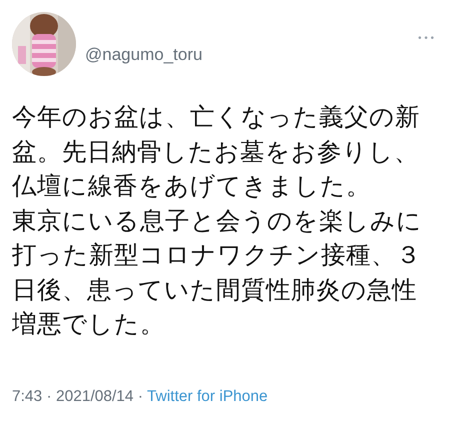 This screenshot has width=456, height=427. What do you see at coordinates (207, 397) in the screenshot?
I see `source-link: Twitter for iPhone` at bounding box center [207, 397].